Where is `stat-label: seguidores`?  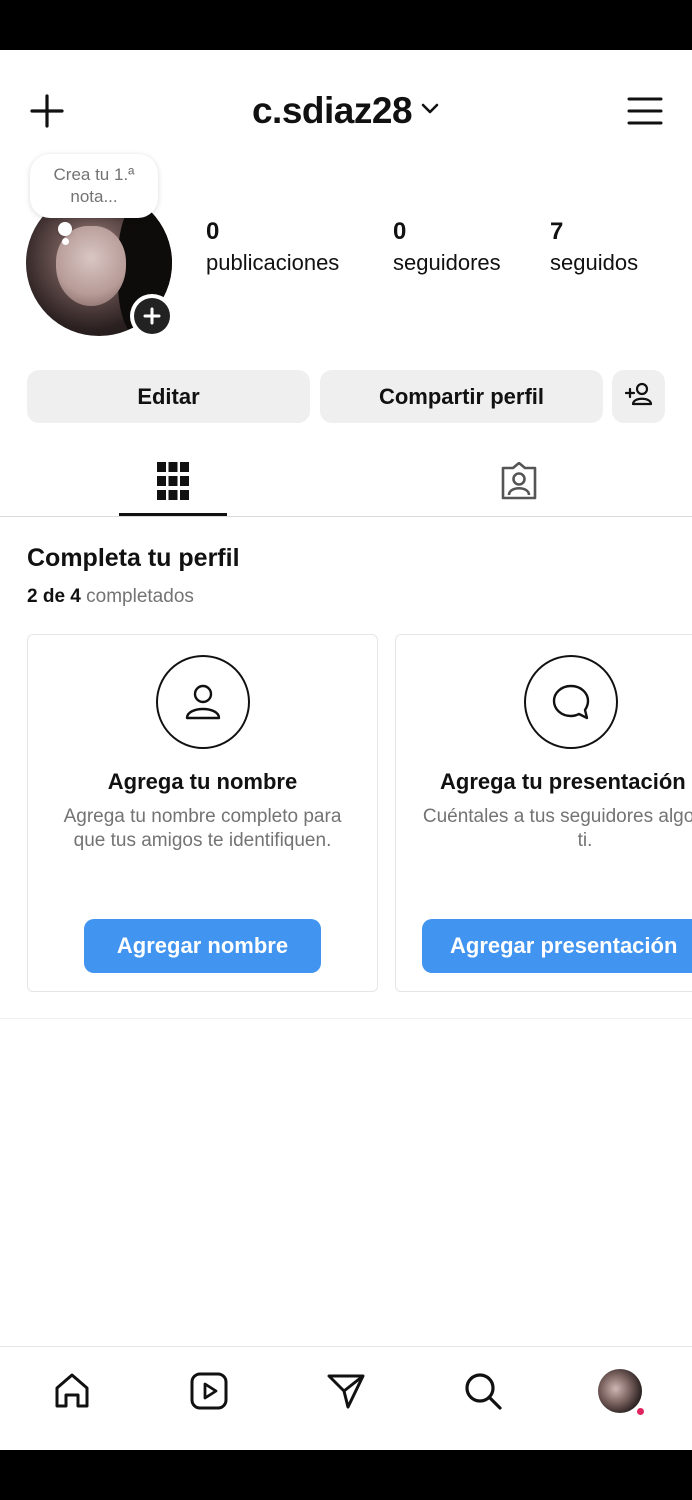
stat-label: seguidores is located at coordinates (447, 262).